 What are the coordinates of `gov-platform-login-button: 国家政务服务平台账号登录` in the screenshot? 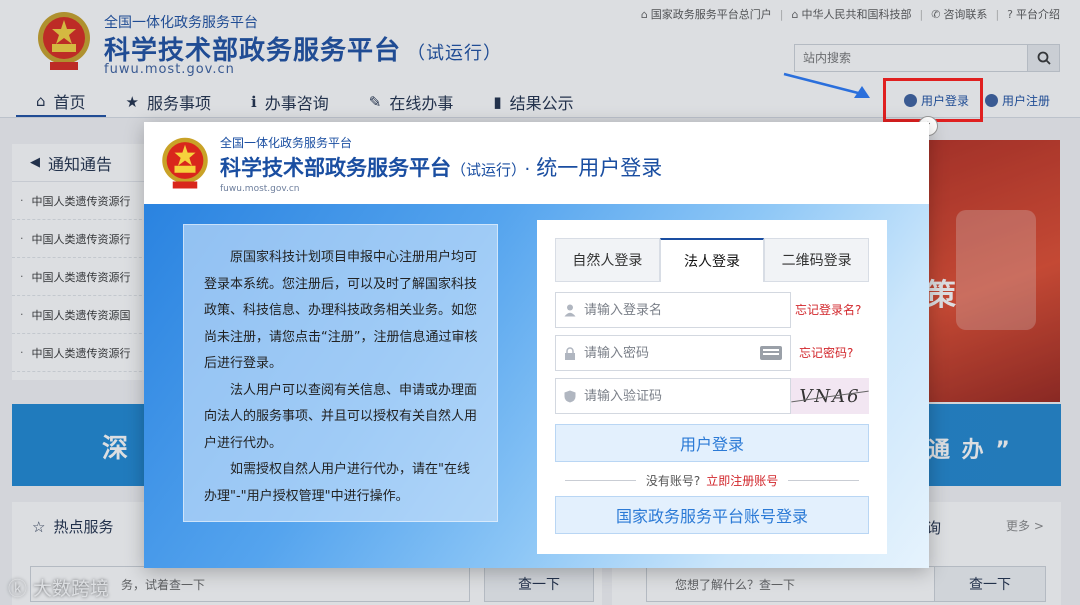 It's located at (712, 515).